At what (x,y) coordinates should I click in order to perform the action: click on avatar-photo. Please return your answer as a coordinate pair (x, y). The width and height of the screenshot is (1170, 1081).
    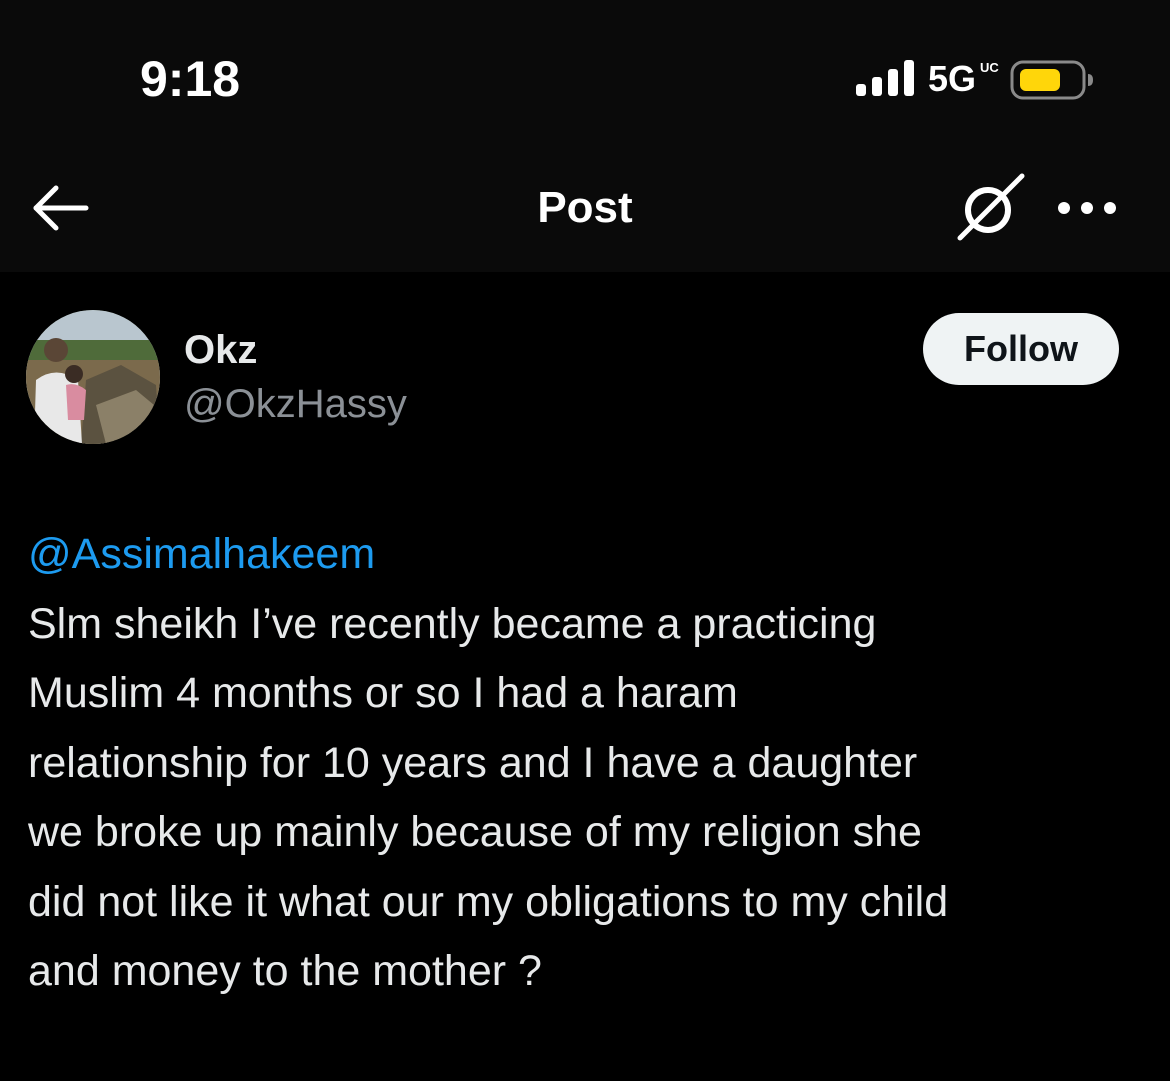
    Looking at the image, I should click on (93, 377).